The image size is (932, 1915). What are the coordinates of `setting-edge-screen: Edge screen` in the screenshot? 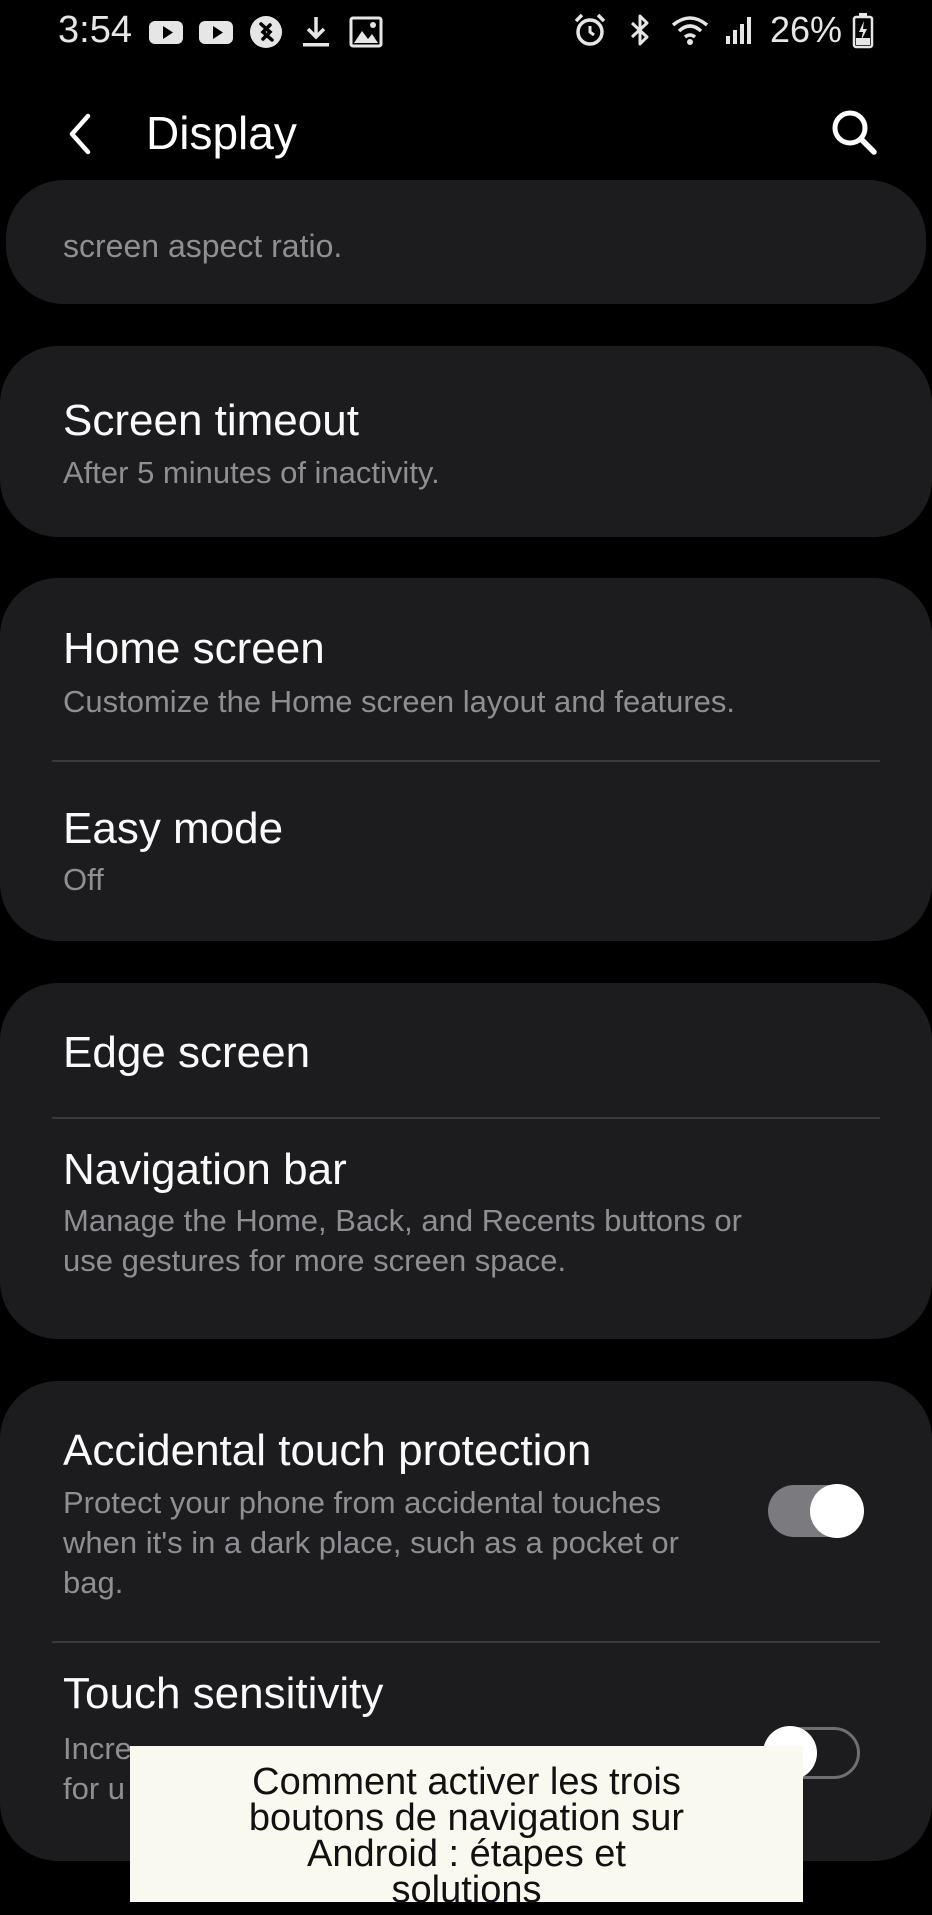 It's located at (466, 1050).